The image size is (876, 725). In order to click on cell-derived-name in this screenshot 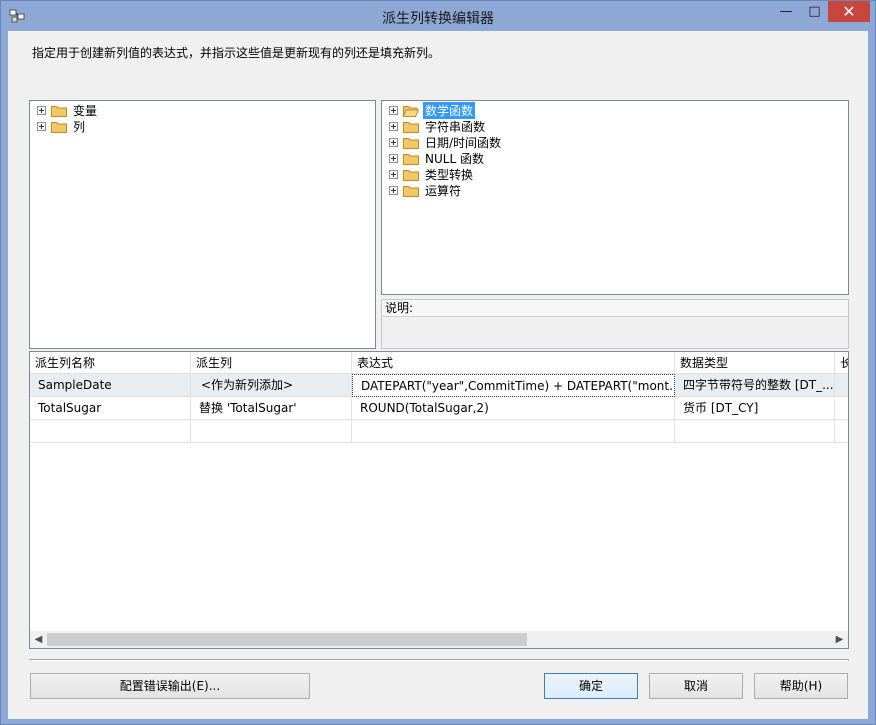, I will do `click(110, 431)`.